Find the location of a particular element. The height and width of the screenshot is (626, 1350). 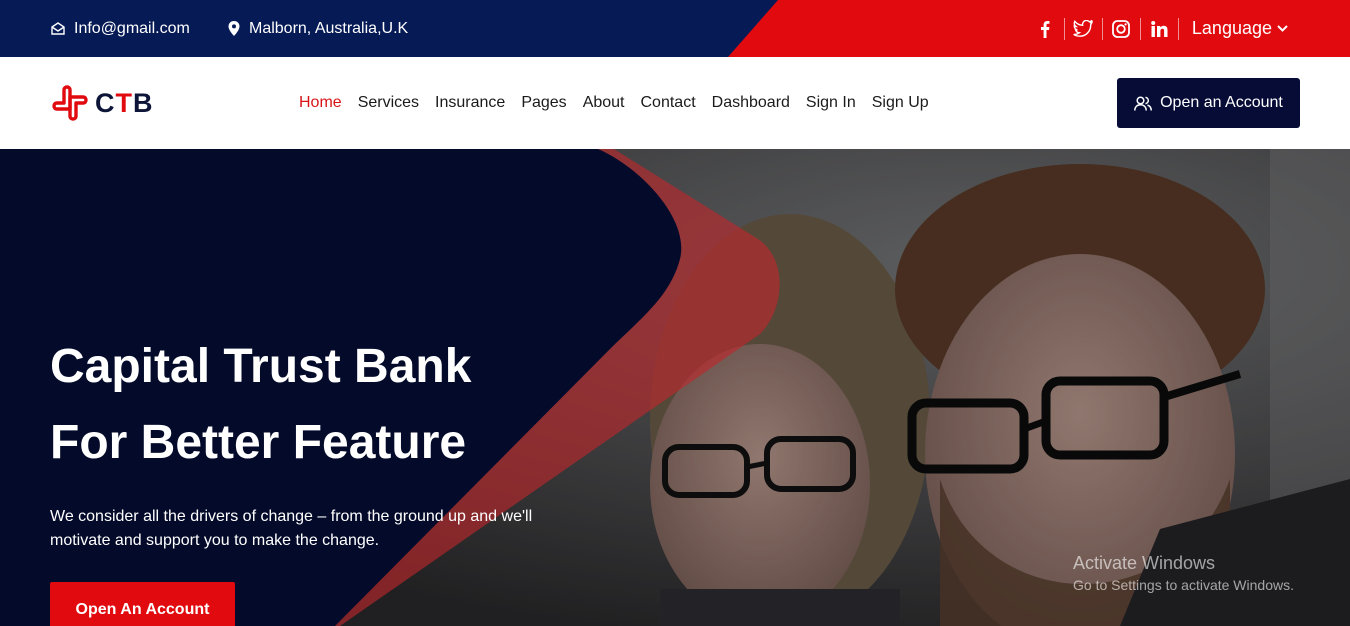

site-logo: CTB is located at coordinates (102, 103).